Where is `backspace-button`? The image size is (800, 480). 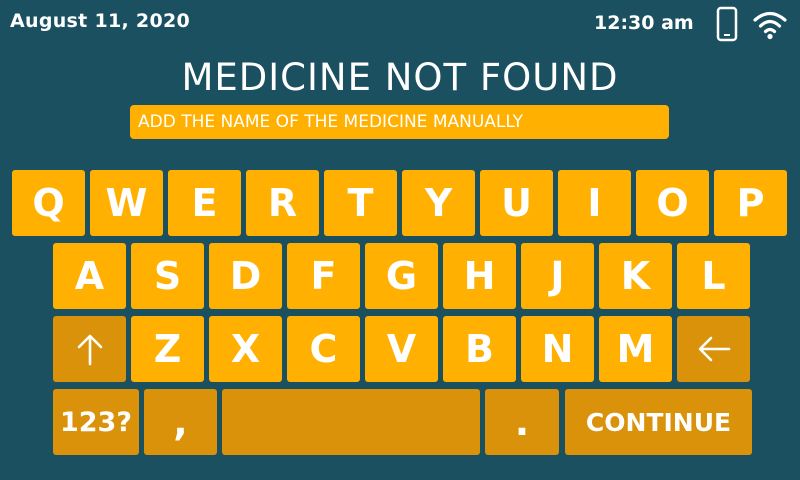 backspace-button is located at coordinates (713, 349).